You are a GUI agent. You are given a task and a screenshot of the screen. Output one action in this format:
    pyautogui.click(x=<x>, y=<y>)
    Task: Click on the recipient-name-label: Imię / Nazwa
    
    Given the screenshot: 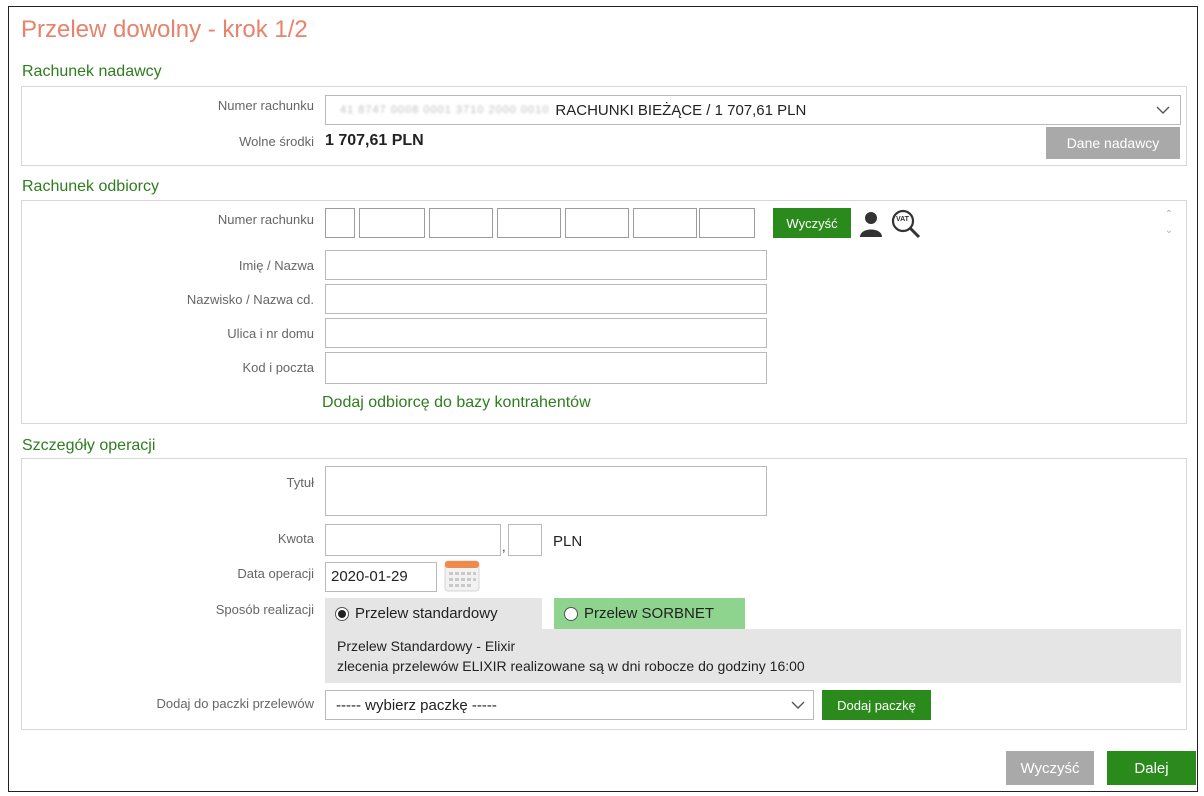 What is the action you would take?
    pyautogui.click(x=276, y=265)
    